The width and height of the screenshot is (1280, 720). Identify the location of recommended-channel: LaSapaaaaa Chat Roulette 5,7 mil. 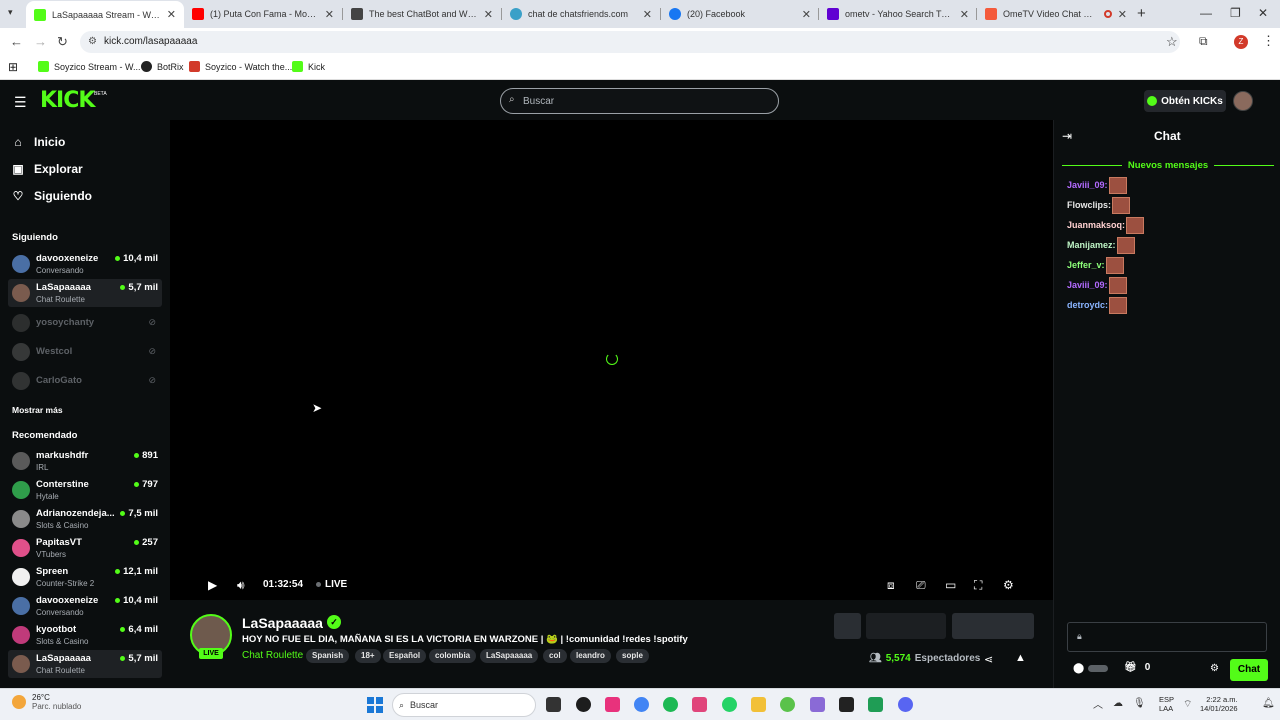
(85, 664).